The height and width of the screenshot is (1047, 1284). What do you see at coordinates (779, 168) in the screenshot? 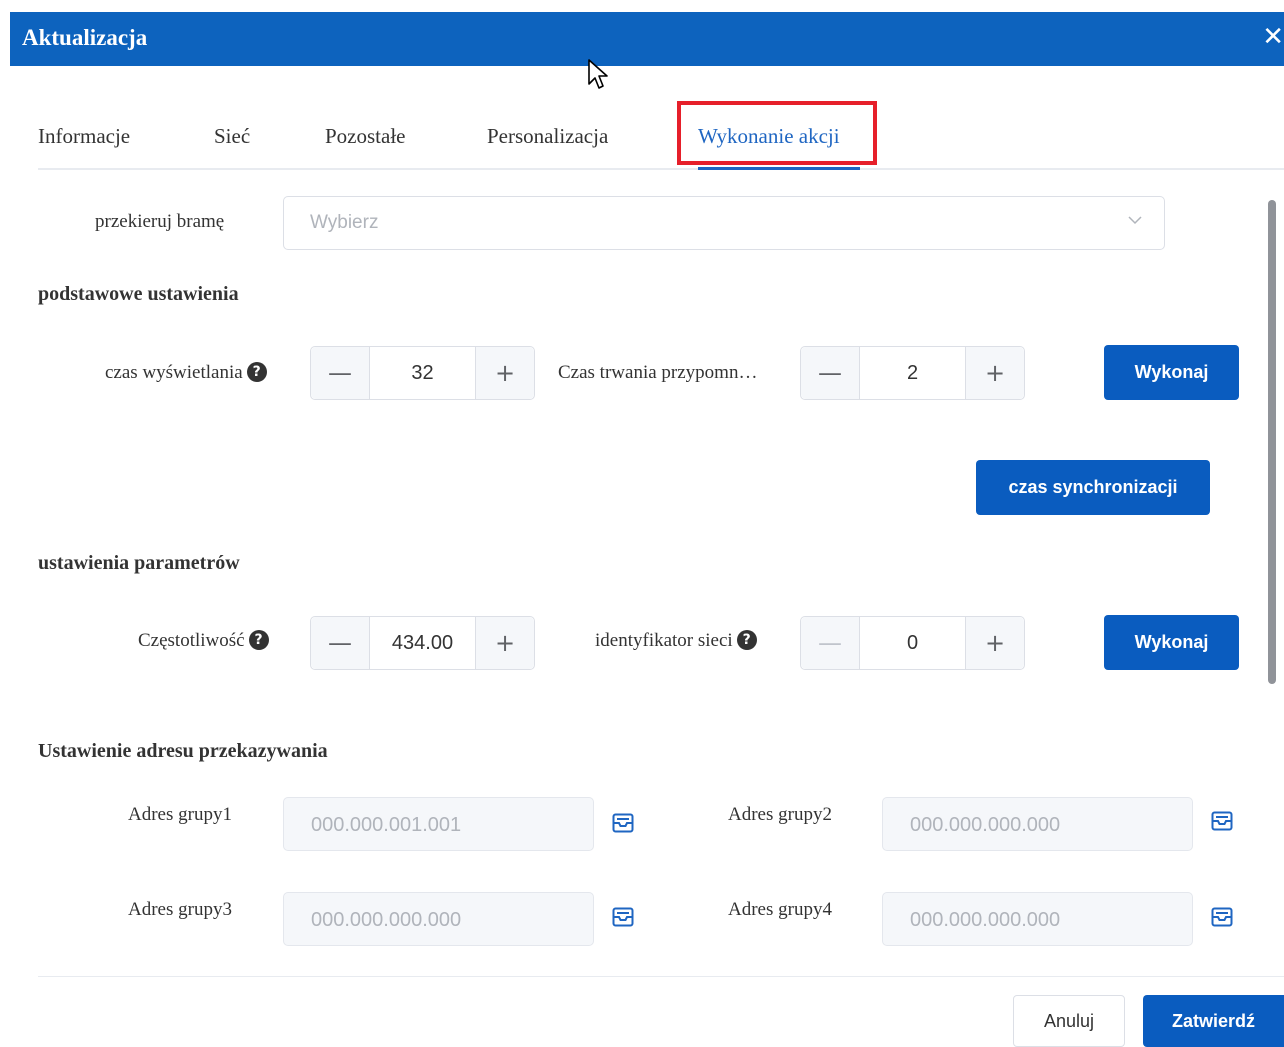
I see `active-tab-indicator` at bounding box center [779, 168].